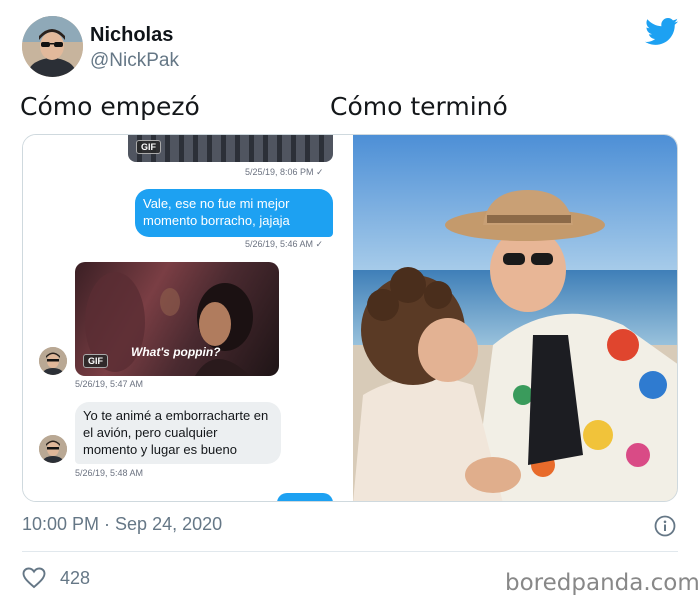  I want to click on info-icon, so click(665, 526).